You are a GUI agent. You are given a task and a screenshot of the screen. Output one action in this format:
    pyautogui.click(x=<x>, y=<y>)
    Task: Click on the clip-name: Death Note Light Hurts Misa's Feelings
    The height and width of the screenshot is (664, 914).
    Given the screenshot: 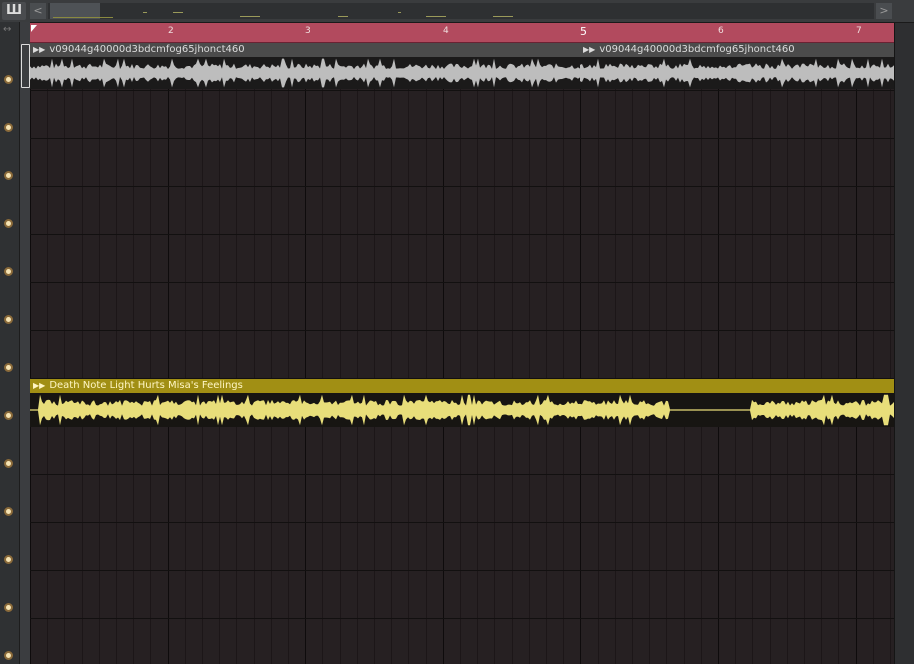 What is the action you would take?
    pyautogui.click(x=146, y=385)
    